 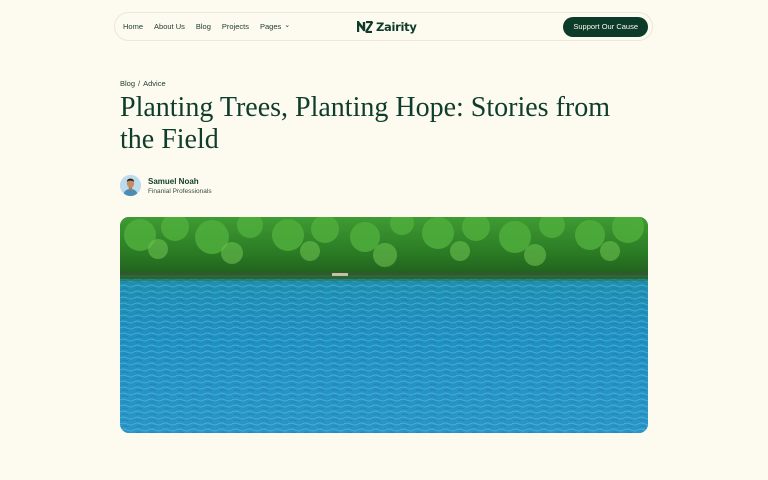 I want to click on nav-link-pages-dropdown: Pages ⌄, so click(x=275, y=26).